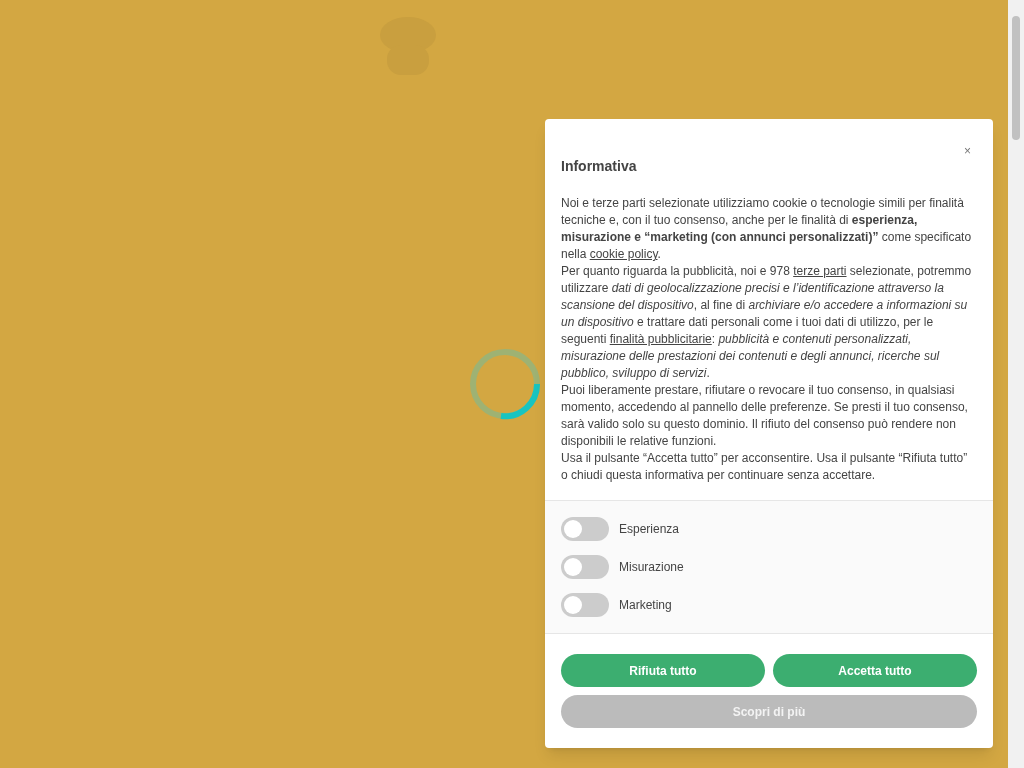 The image size is (1024, 768). Describe the element at coordinates (645, 605) in the screenshot. I see `toggle-label: Marketing` at that location.